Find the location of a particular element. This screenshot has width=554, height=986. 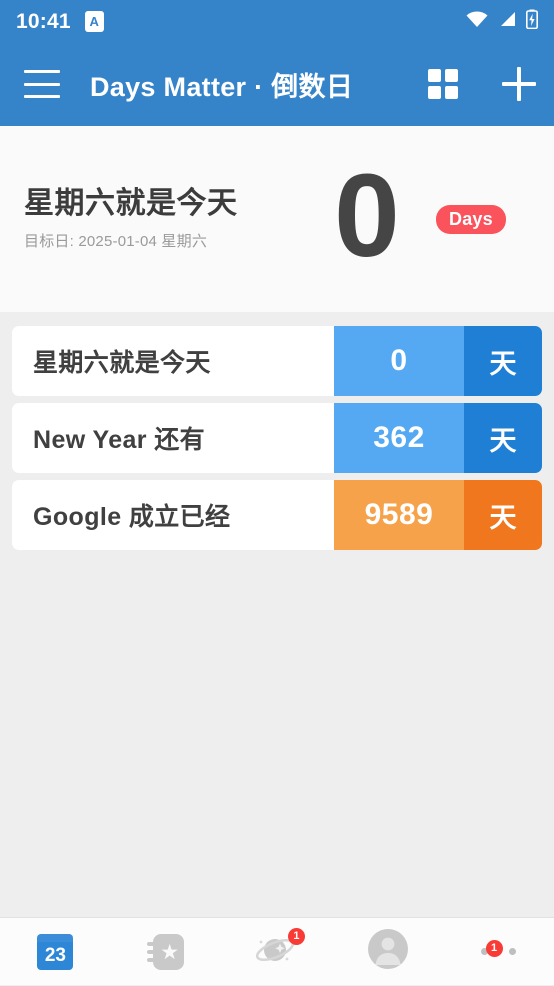

nav-tab-calendar: 23 is located at coordinates (55, 952).